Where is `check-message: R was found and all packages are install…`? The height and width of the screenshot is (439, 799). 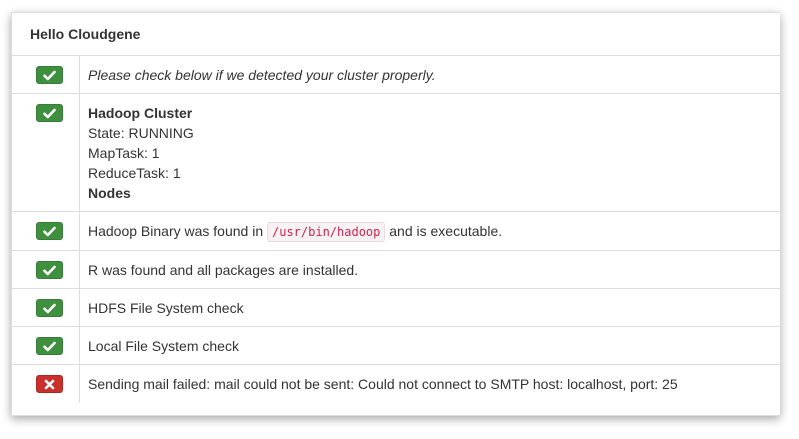
check-message: R was found and all packages are install… is located at coordinates (223, 270).